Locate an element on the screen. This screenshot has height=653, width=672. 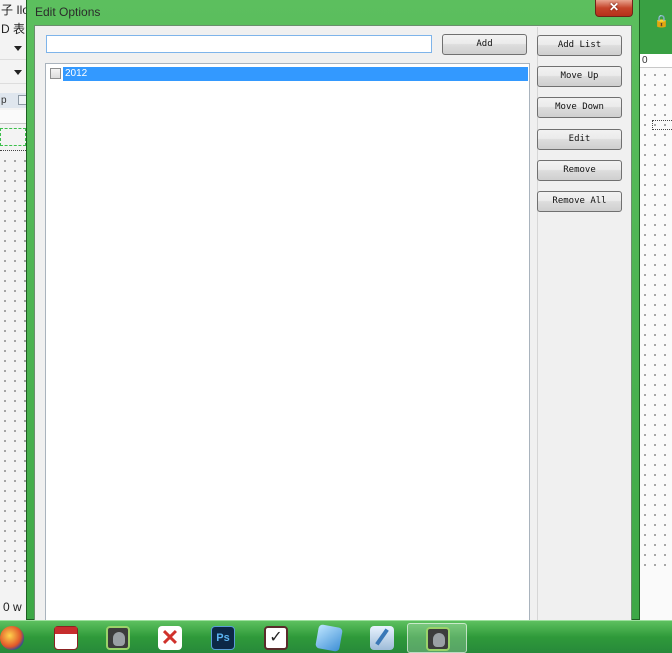
taskbar: ✕ Ps ✓ is located at coordinates (336, 636).